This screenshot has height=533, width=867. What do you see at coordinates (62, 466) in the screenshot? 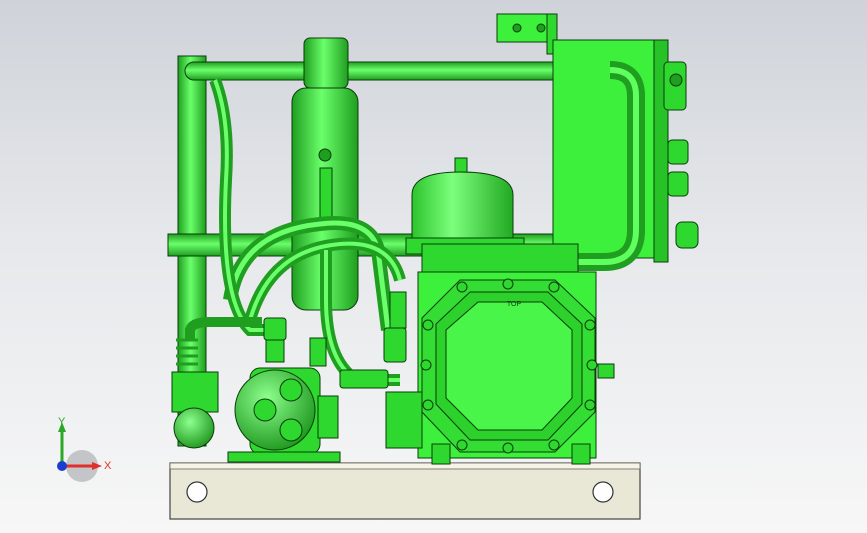
I see `z-axis-point` at bounding box center [62, 466].